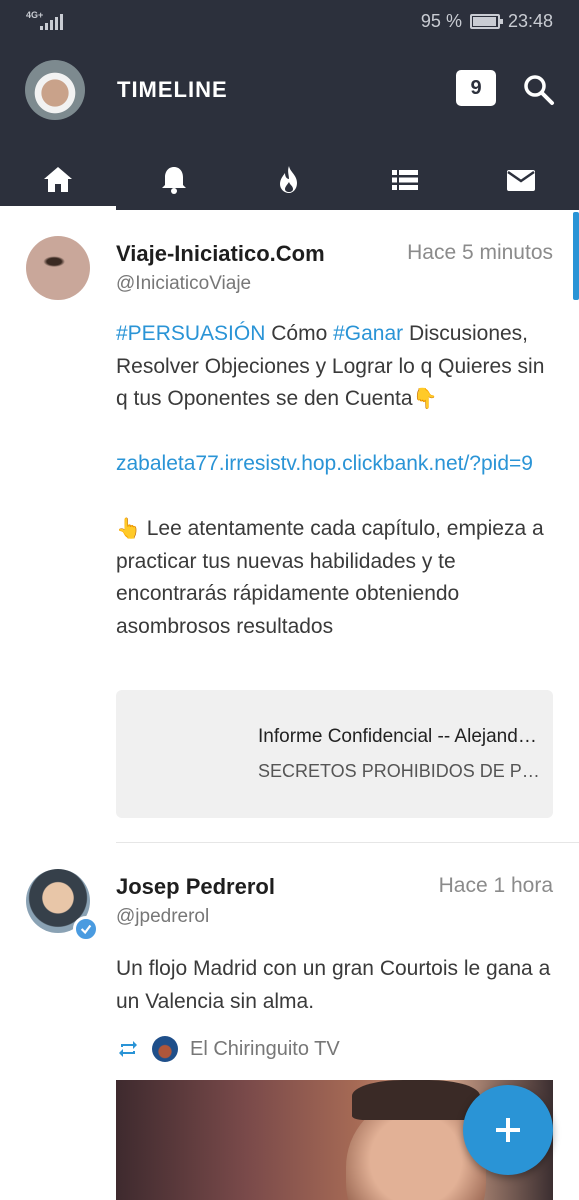 The width and height of the screenshot is (579, 1200). Describe the element at coordinates (162, 917) in the screenshot. I see `author-handle: @jpedrerol` at that location.